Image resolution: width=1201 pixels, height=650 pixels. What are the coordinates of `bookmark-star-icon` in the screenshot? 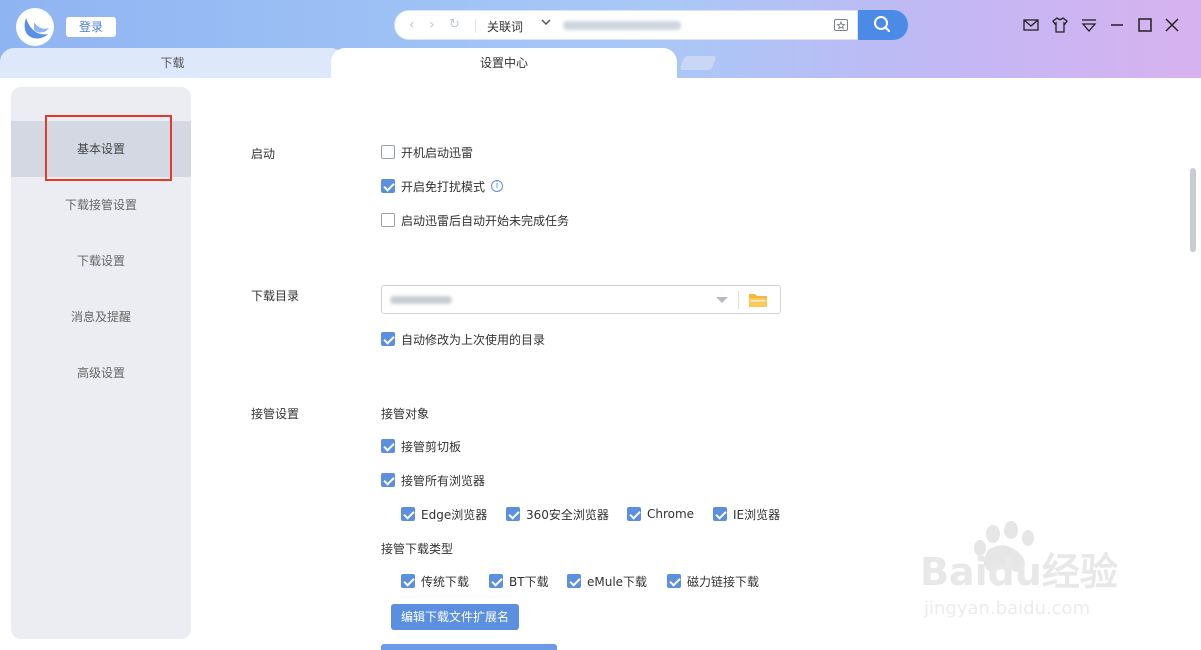 It's located at (841, 25).